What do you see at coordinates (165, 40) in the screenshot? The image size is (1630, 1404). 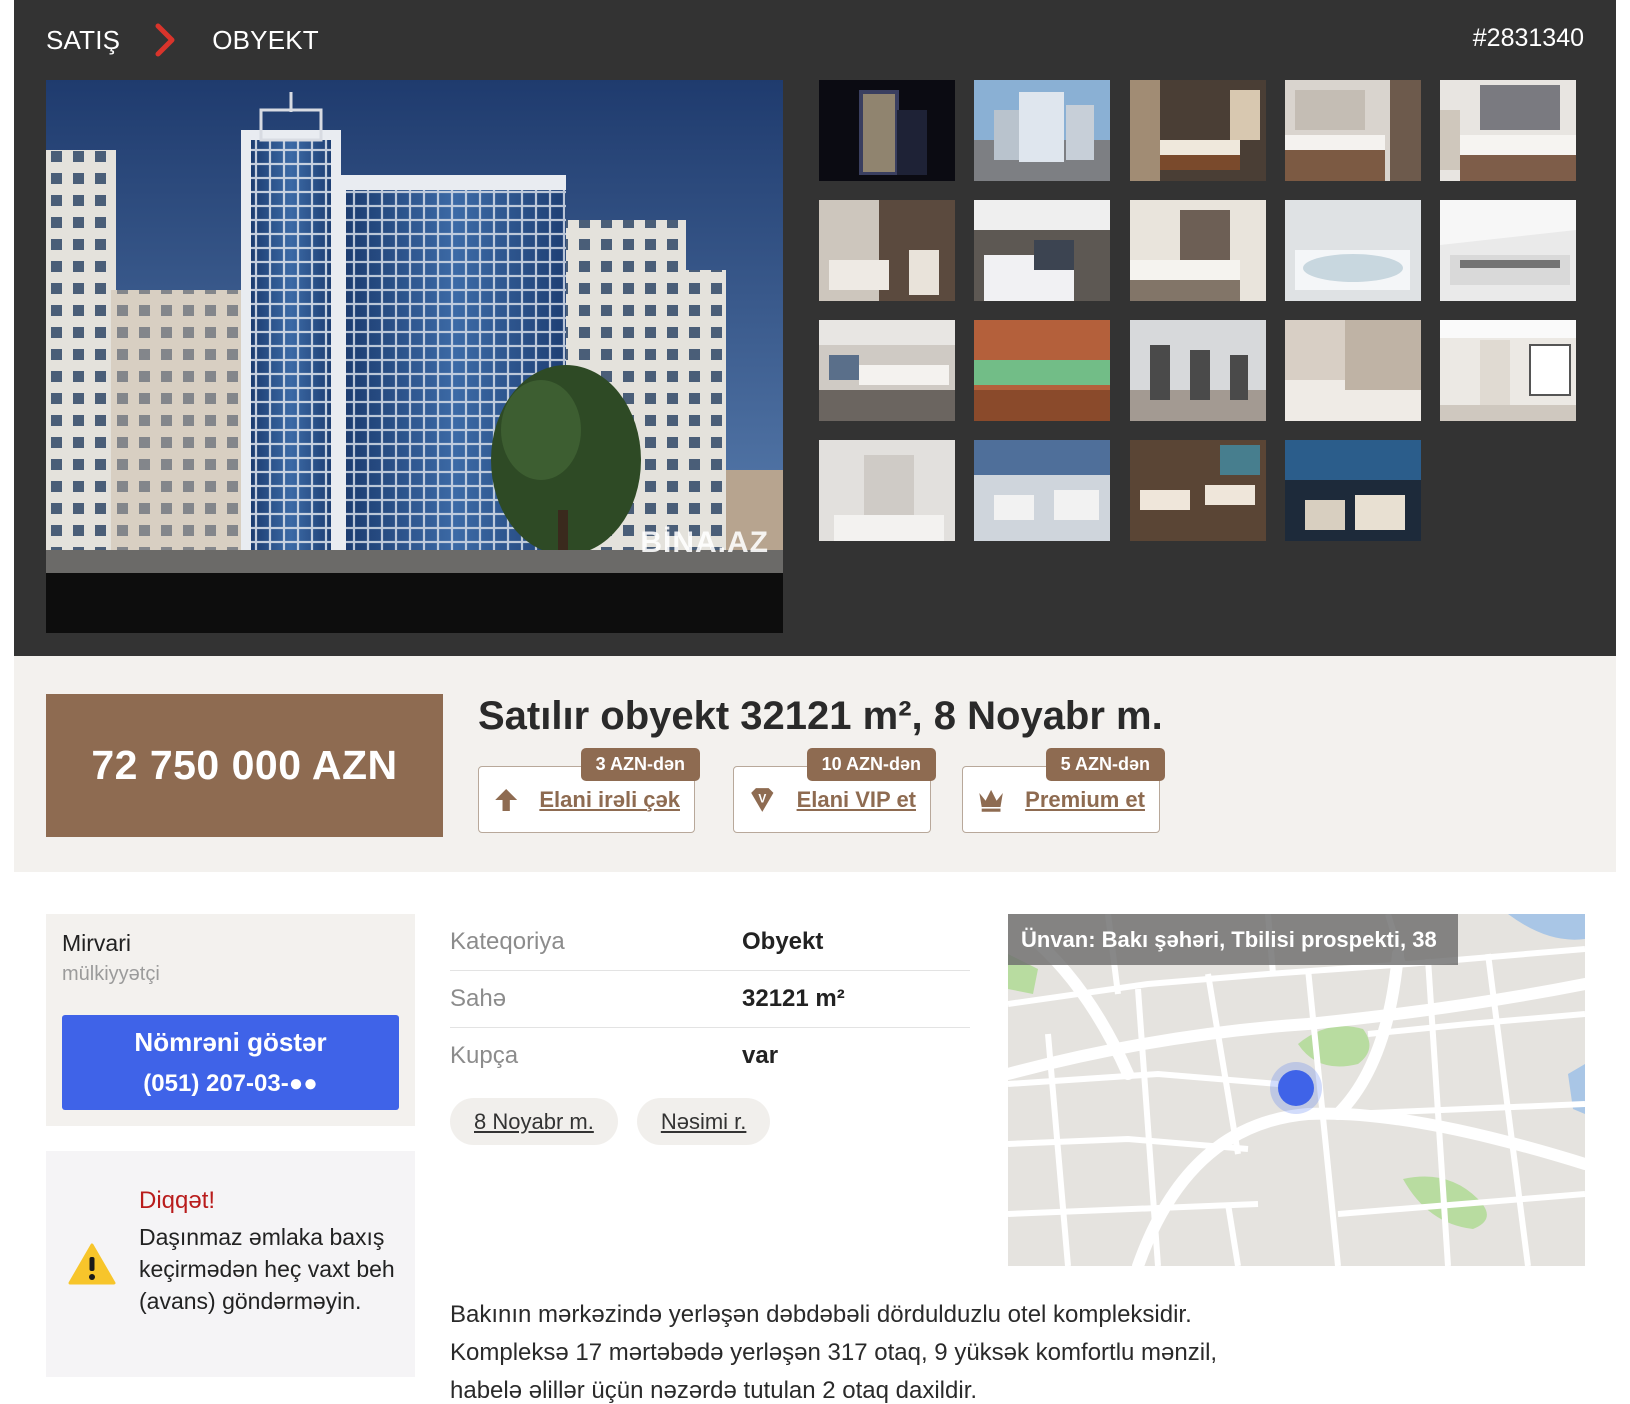 I see `chevron-right-icon` at bounding box center [165, 40].